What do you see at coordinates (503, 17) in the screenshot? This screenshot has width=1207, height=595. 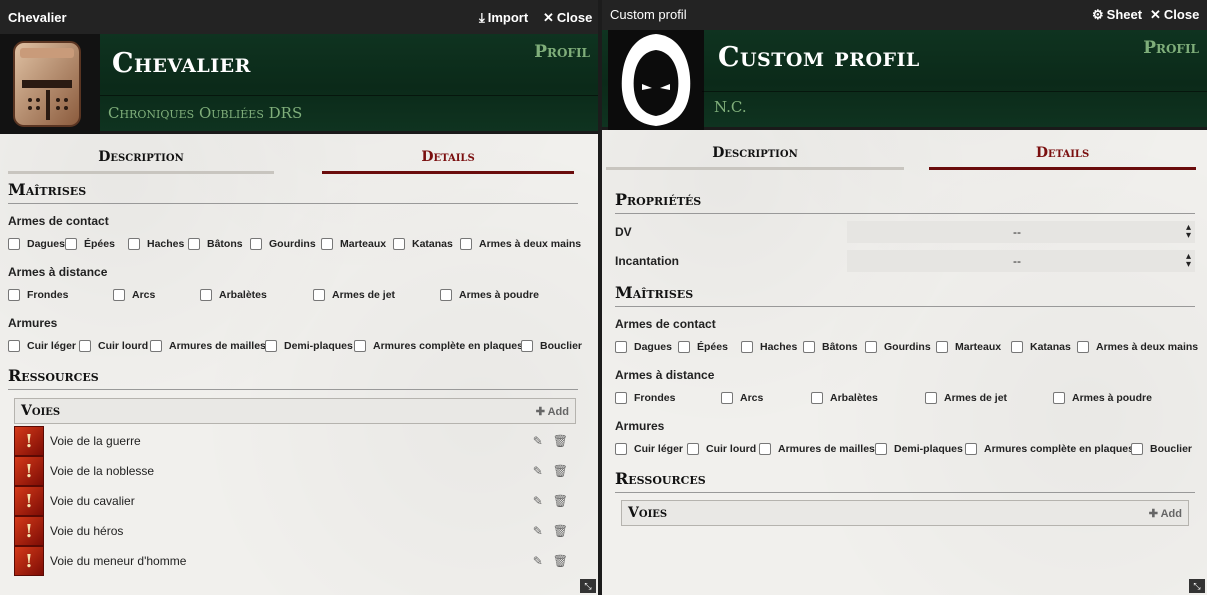 I see `import-button: ⤓ Import` at bounding box center [503, 17].